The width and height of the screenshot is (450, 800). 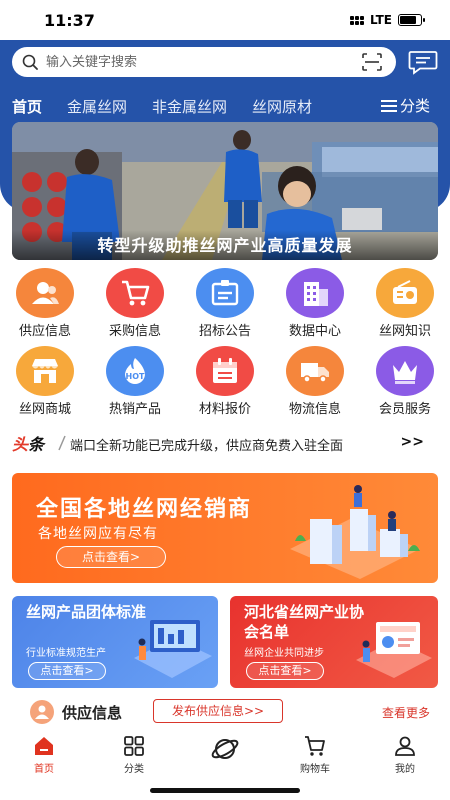 What do you see at coordinates (225, 293) in the screenshot?
I see `bid-icon` at bounding box center [225, 293].